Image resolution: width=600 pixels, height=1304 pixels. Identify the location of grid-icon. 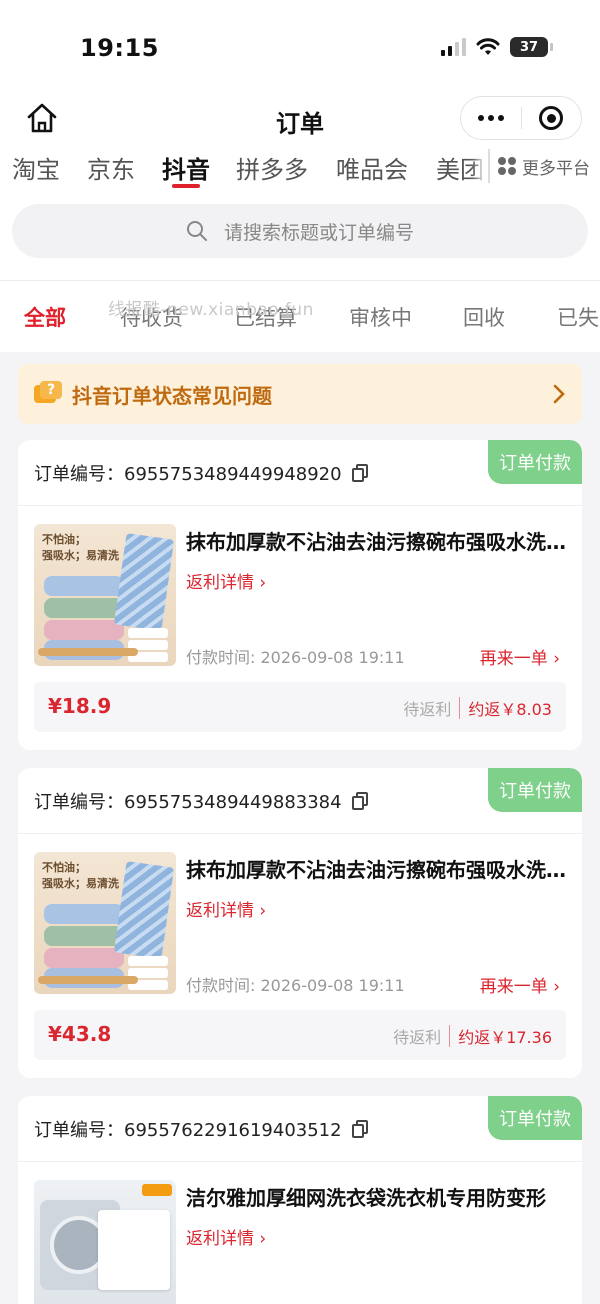
(507, 166).